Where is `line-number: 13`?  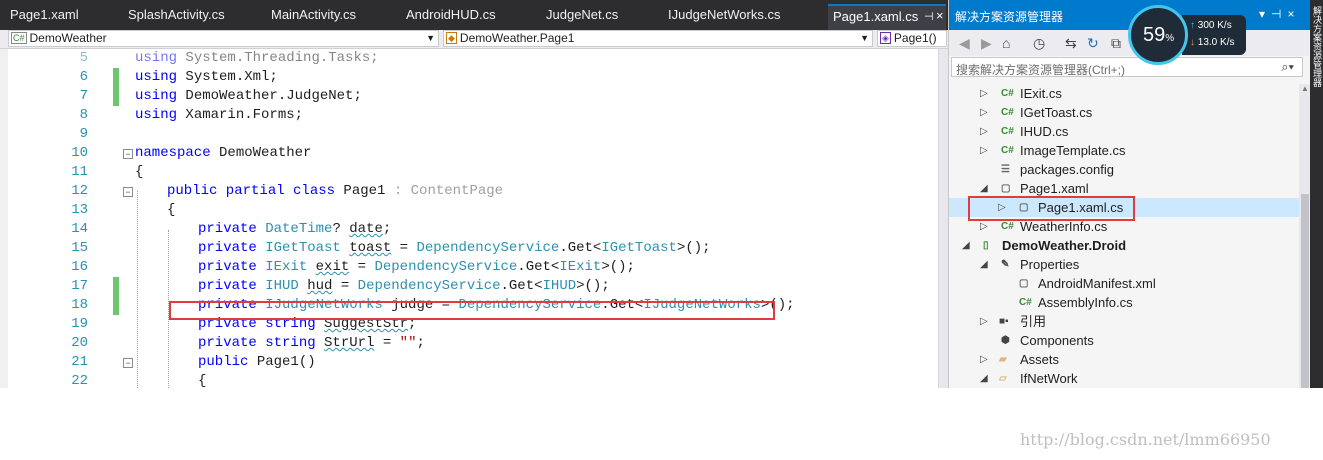 line-number: 13 is located at coordinates (79, 210).